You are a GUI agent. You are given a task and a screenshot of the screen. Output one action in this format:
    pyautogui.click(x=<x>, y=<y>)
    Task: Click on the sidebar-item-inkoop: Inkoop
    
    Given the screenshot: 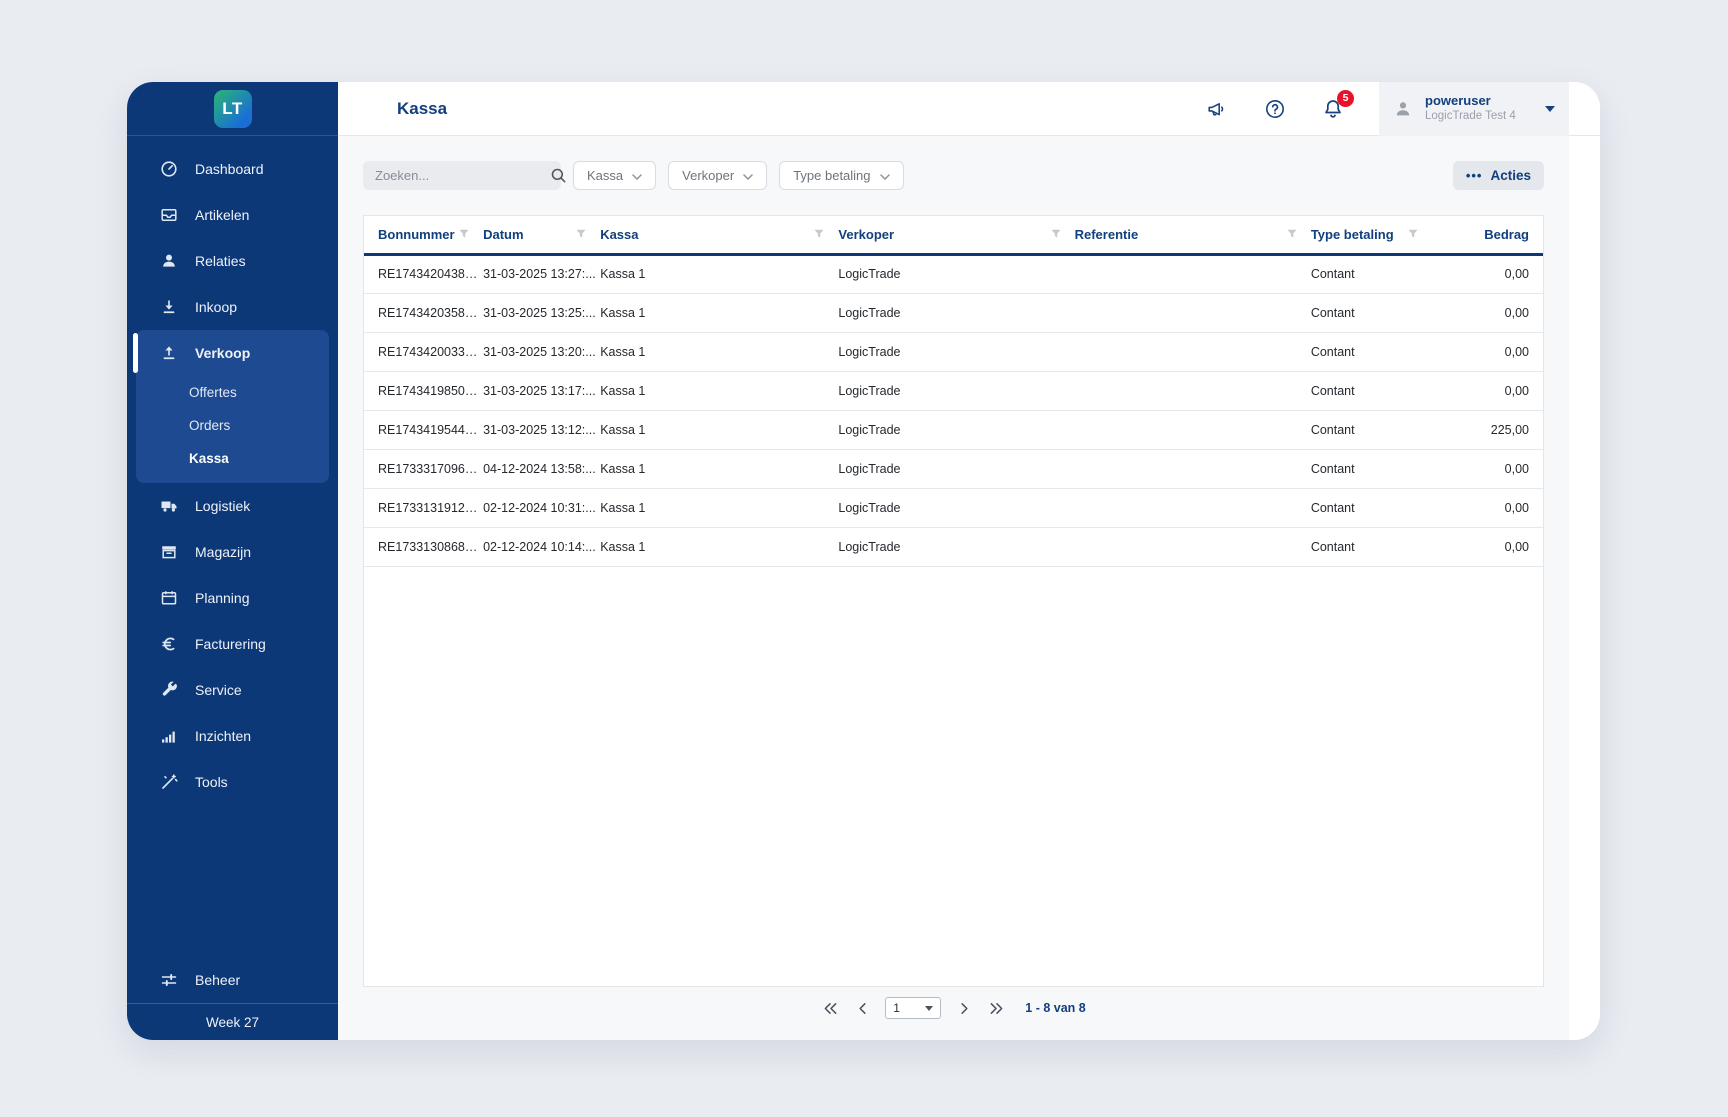 What is the action you would take?
    pyautogui.click(x=232, y=307)
    